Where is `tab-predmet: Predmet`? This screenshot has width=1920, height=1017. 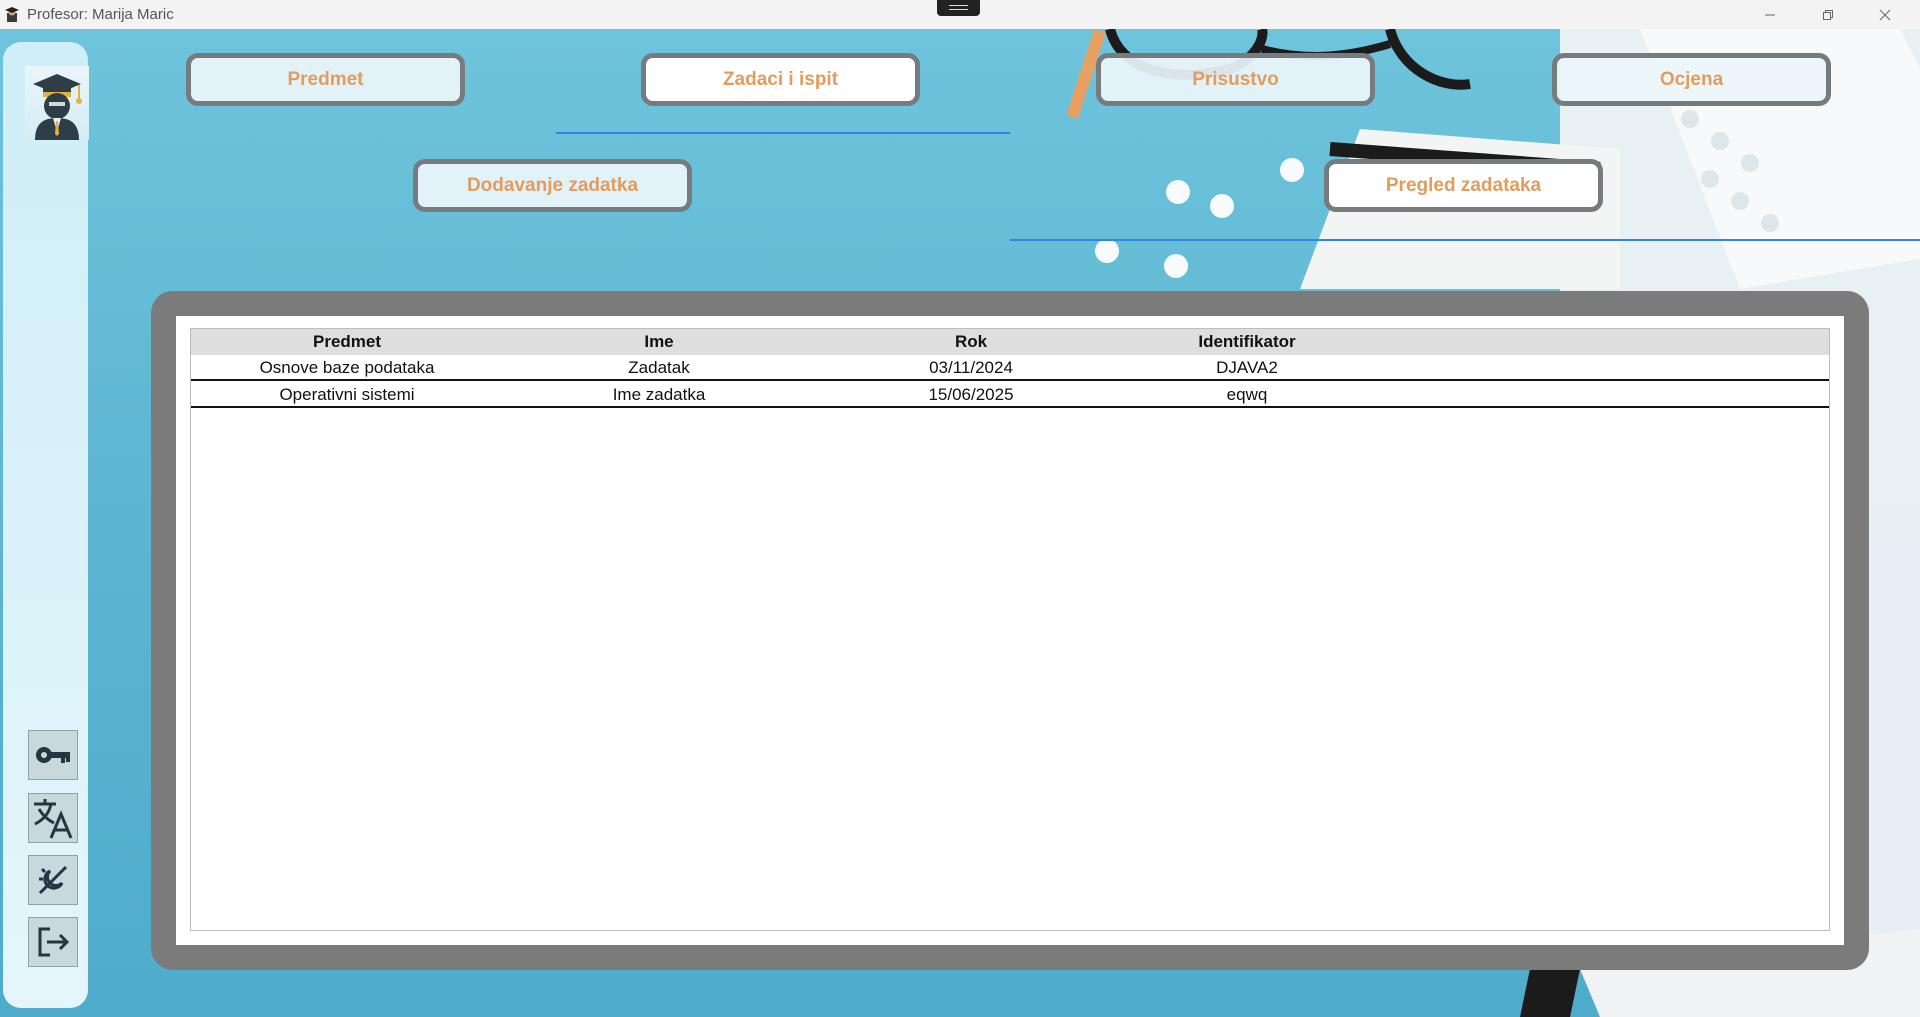 tab-predmet: Predmet is located at coordinates (325, 79).